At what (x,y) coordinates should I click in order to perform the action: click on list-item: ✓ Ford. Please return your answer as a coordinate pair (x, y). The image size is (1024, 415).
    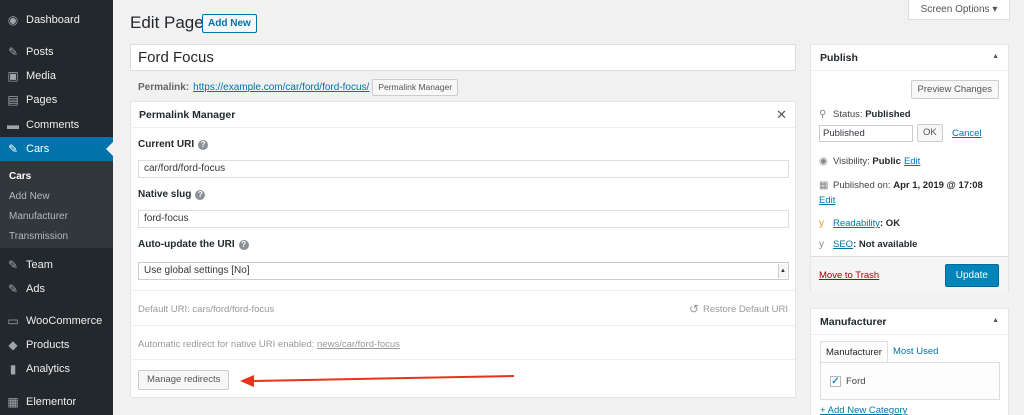
    Looking at the image, I should click on (848, 381).